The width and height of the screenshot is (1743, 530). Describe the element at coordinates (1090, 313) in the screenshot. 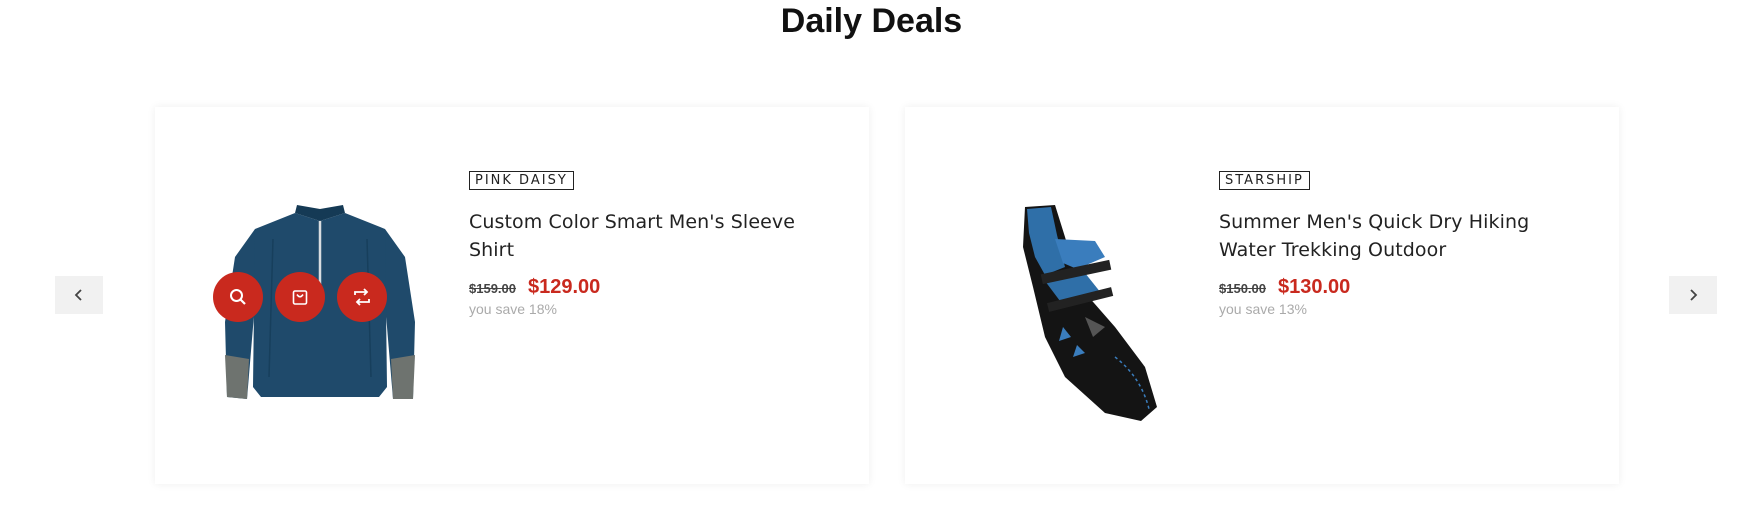

I see `shoe-image` at that location.